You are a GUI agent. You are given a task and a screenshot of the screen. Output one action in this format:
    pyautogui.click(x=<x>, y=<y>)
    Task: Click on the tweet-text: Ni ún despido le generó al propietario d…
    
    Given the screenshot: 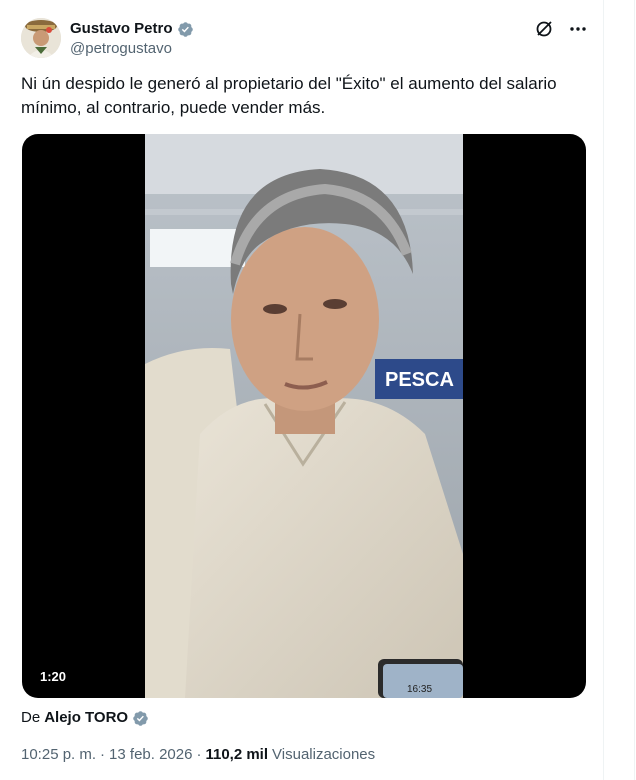 What is the action you would take?
    pyautogui.click(x=289, y=95)
    